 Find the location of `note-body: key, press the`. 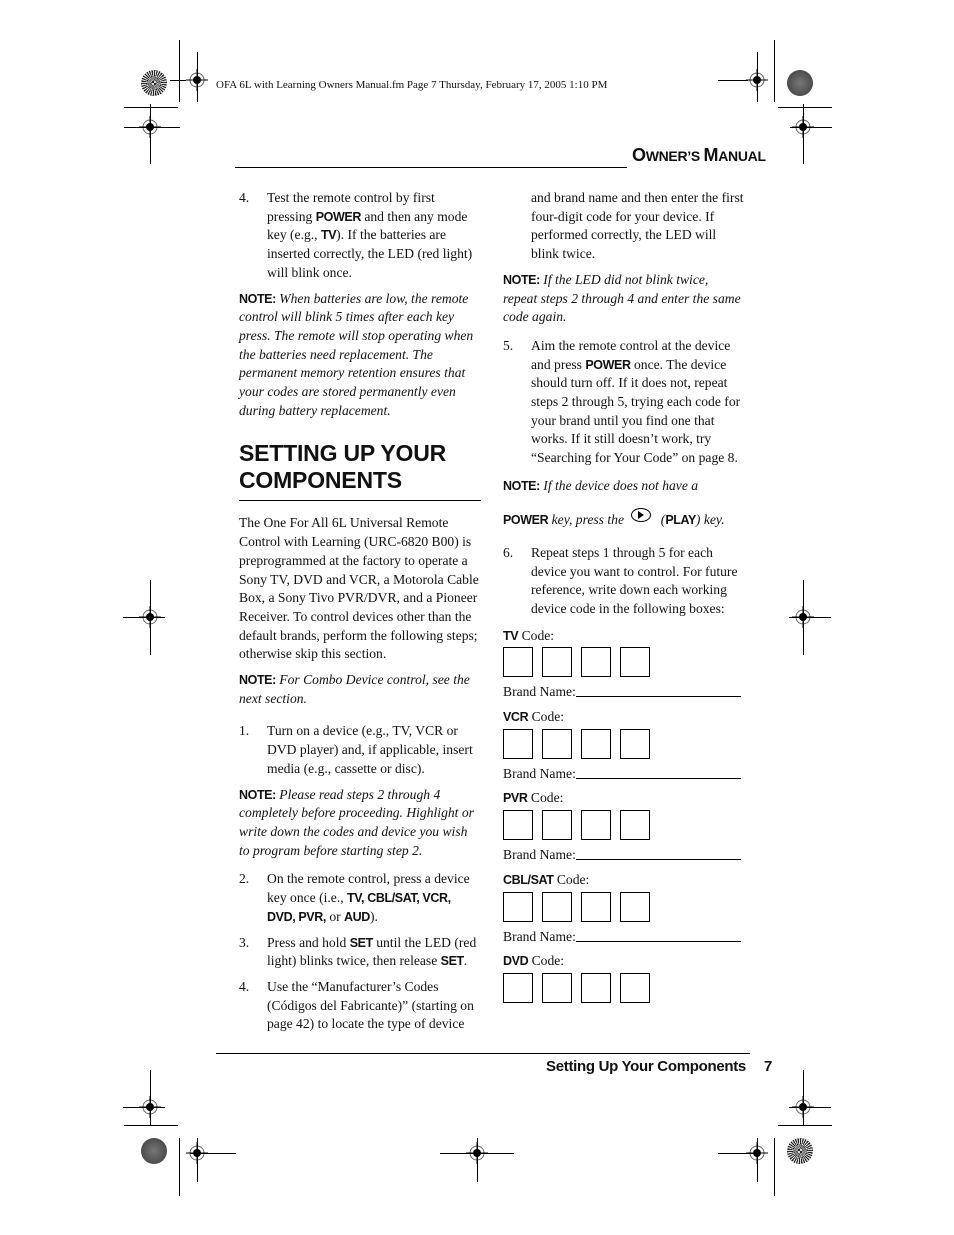

note-body: key, press the is located at coordinates (588, 519).